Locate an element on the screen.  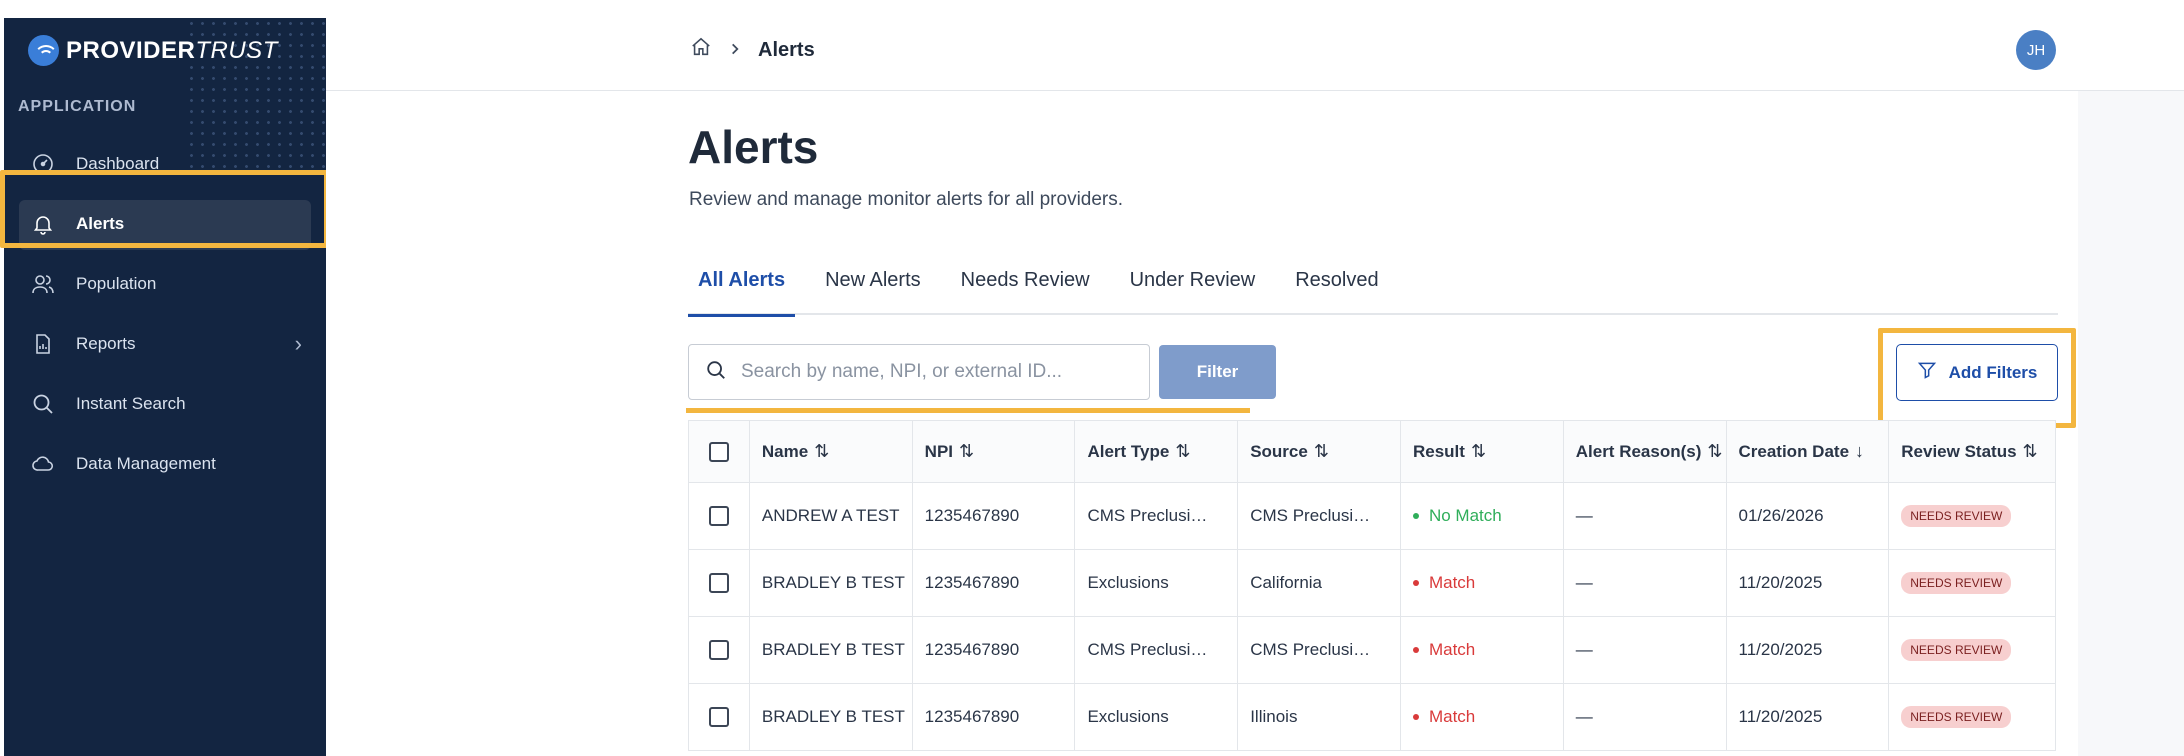
cell-source: California is located at coordinates (1319, 583).